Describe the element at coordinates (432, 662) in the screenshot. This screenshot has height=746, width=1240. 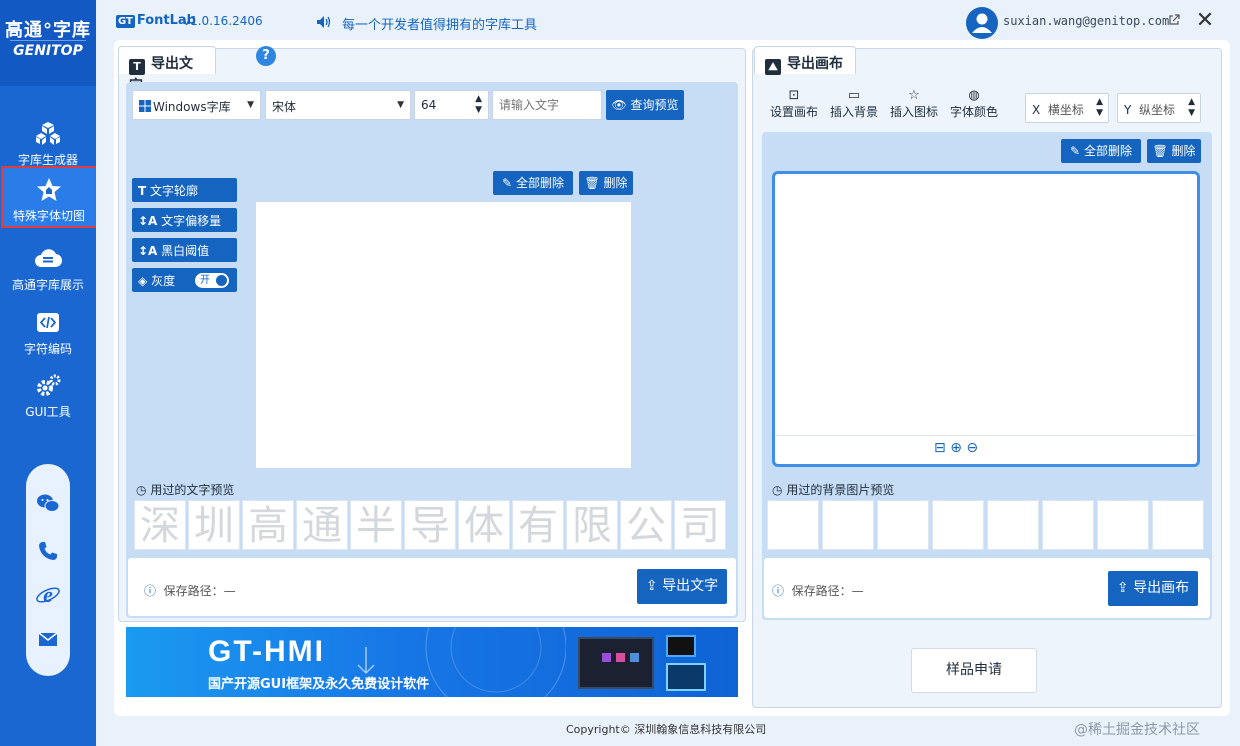
I see `gt-hmi-banner: GT-HMI 国产开源GUI框架及永久免费设计软件` at that location.